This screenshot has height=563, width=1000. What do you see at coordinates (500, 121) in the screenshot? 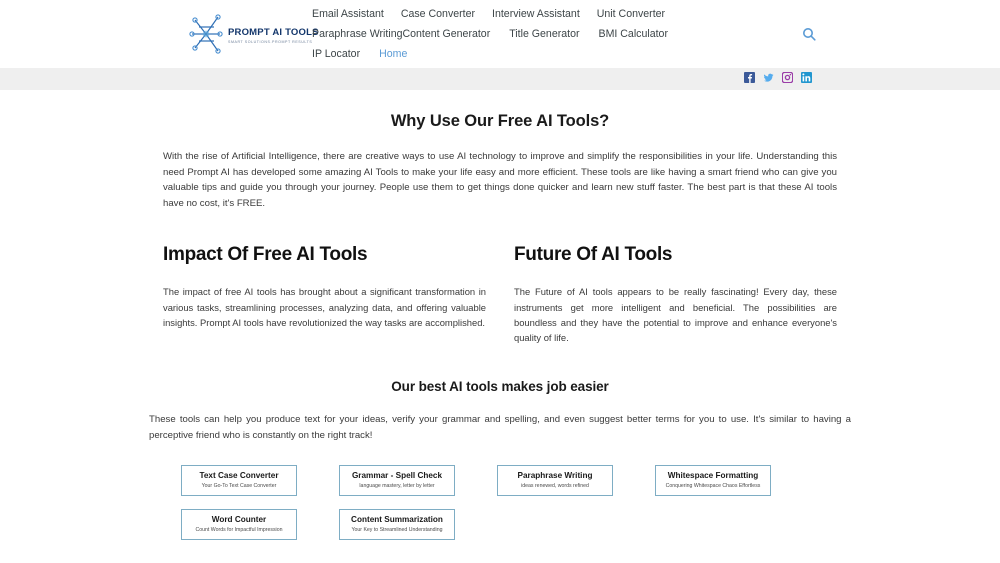
I see `page-title-why-use: Why Use Our Free AI Tools?` at bounding box center [500, 121].